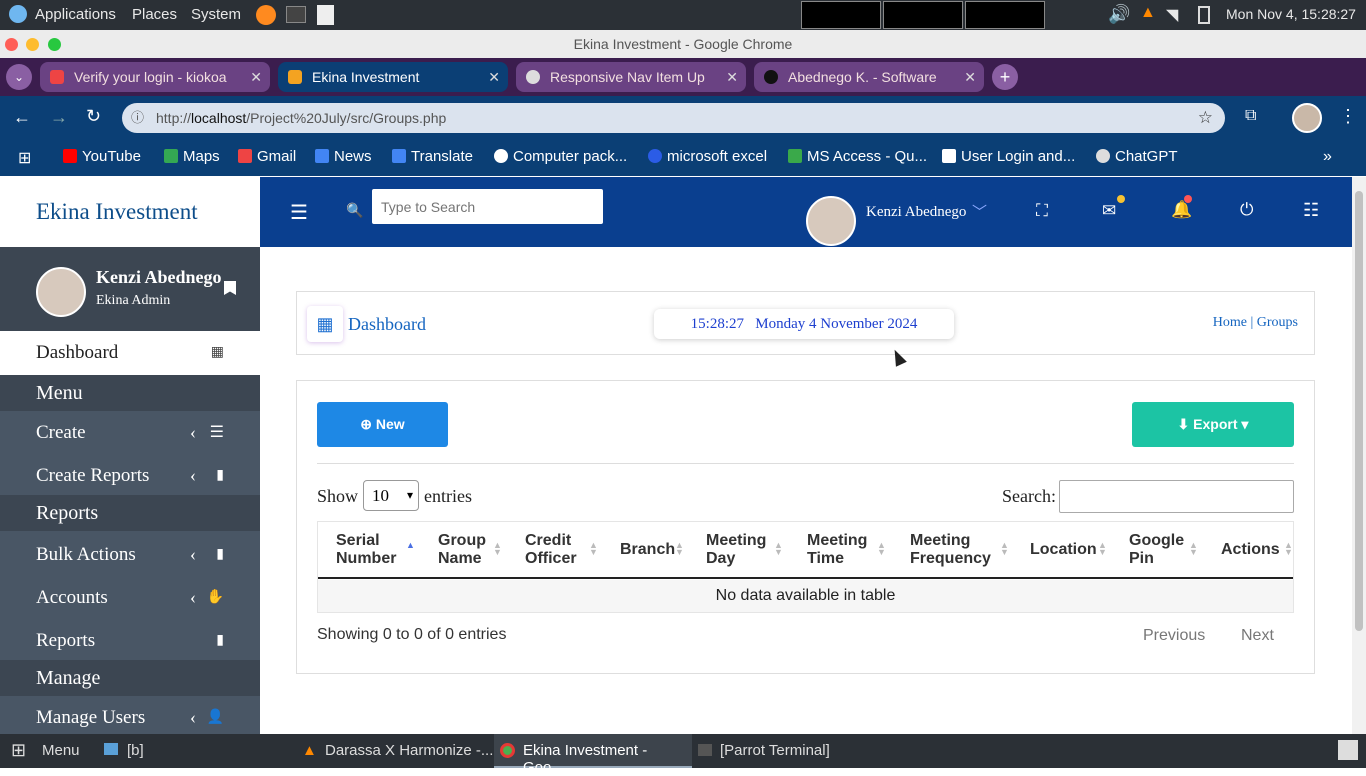  Describe the element at coordinates (1005, 77) in the screenshot. I see `new-tab-button: +` at that location.